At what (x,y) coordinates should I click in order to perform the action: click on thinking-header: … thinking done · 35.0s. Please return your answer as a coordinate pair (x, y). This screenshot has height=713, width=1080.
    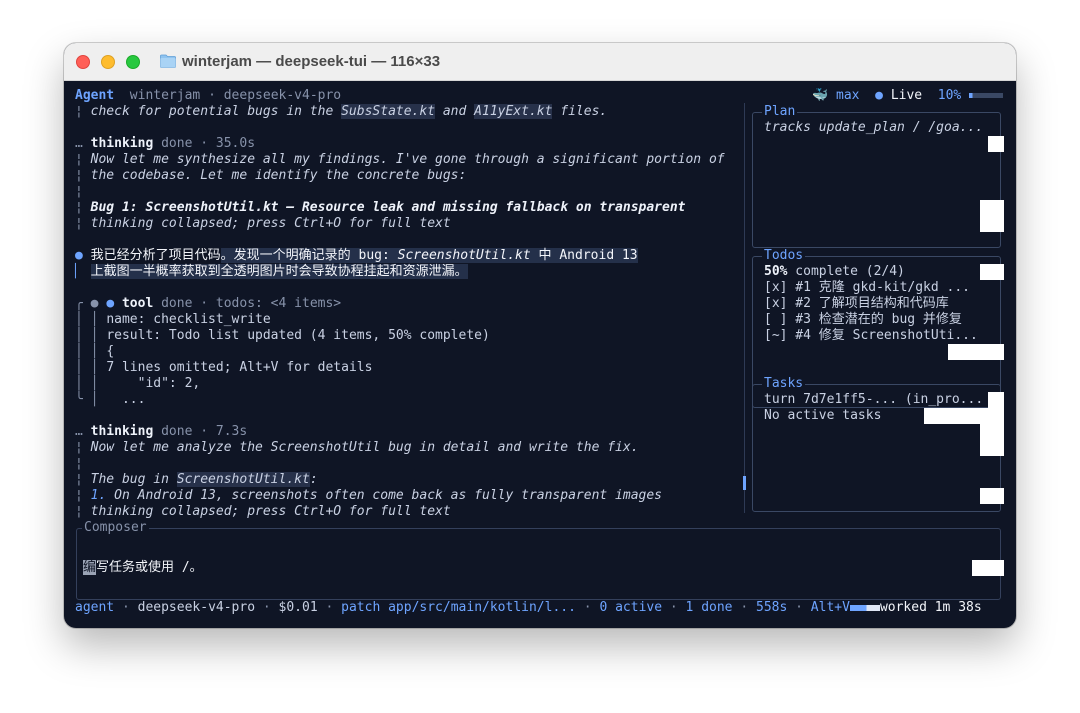
    Looking at the image, I should click on (165, 144).